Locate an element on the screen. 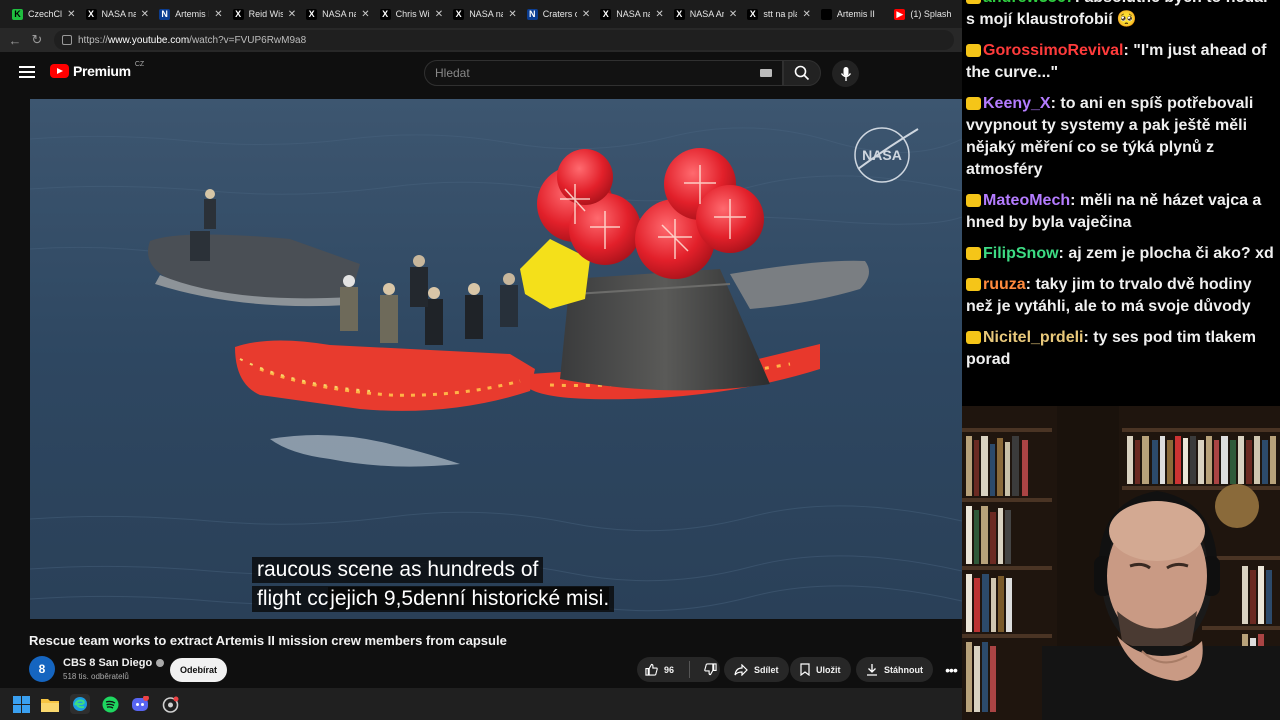 The height and width of the screenshot is (720, 1280). edge-browser-icon is located at coordinates (80, 704).